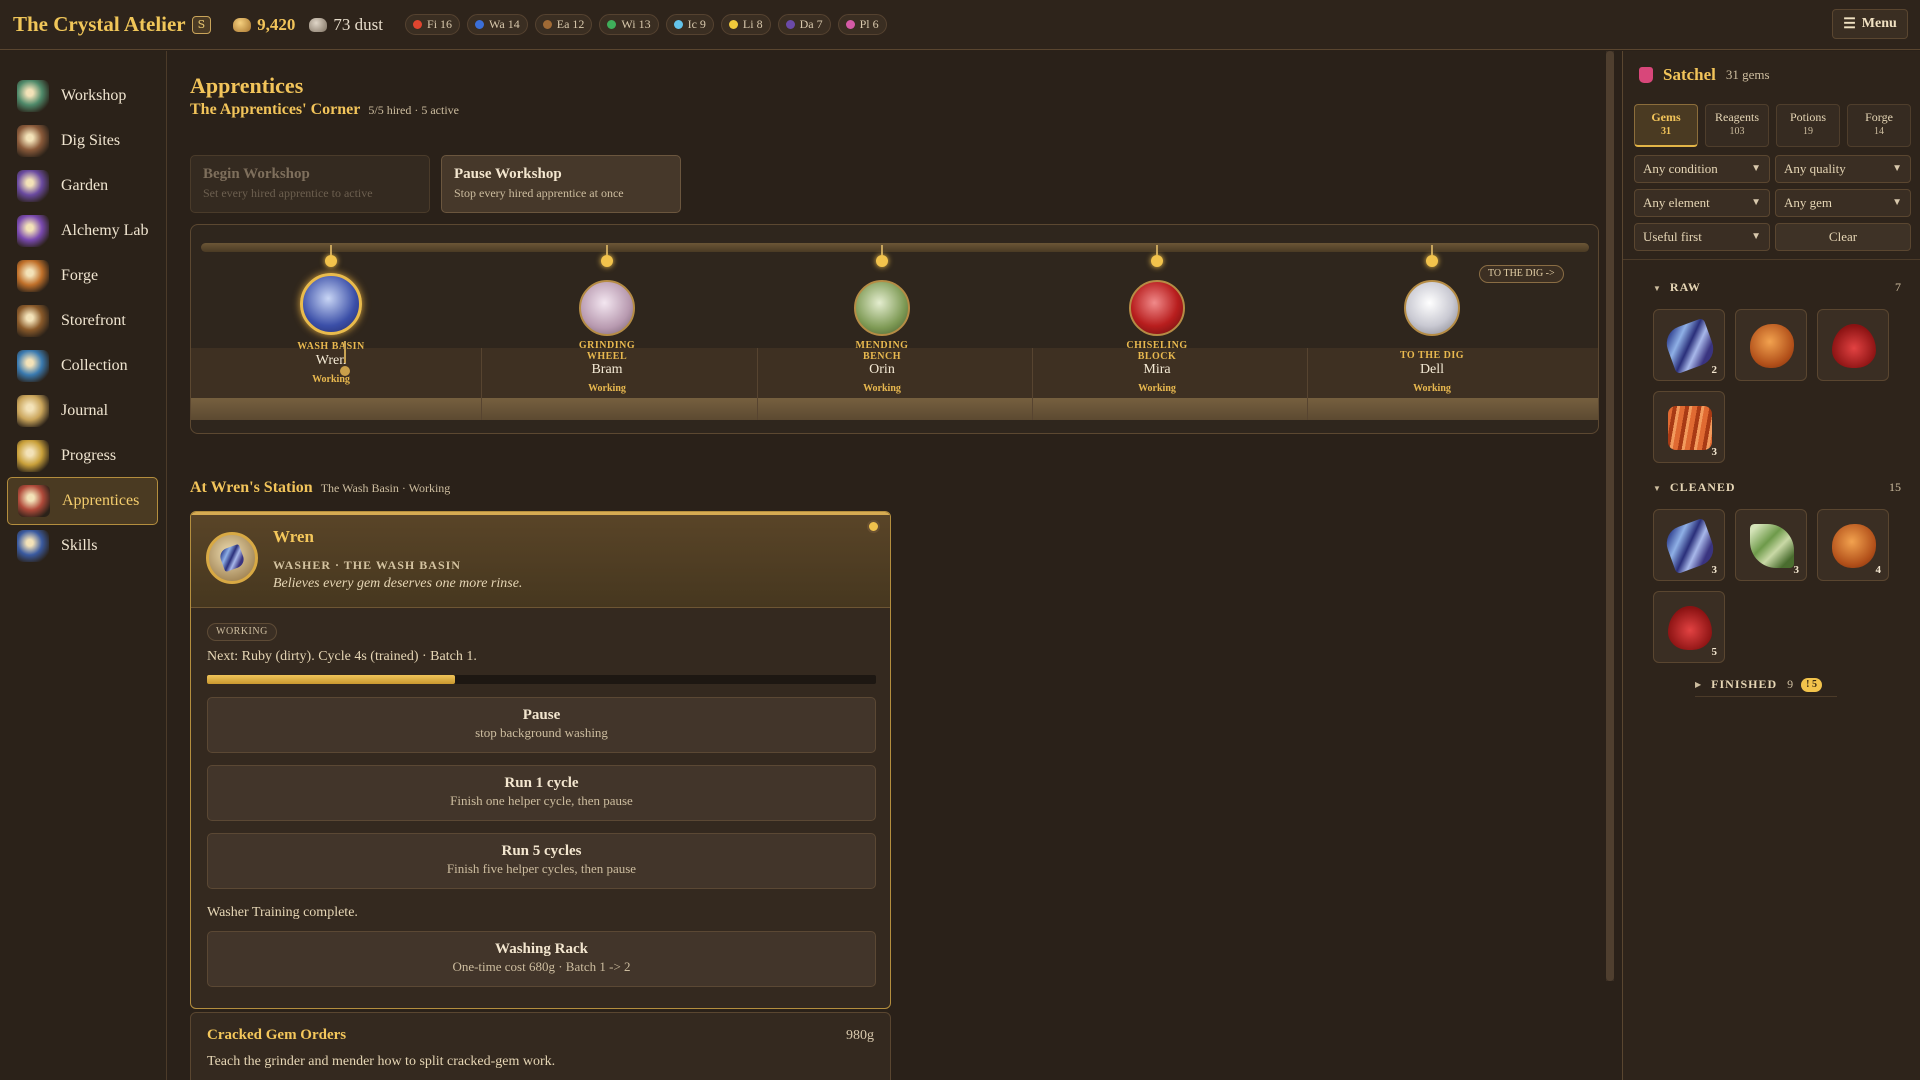  I want to click on tab-potions: Potions 19, so click(1808, 125).